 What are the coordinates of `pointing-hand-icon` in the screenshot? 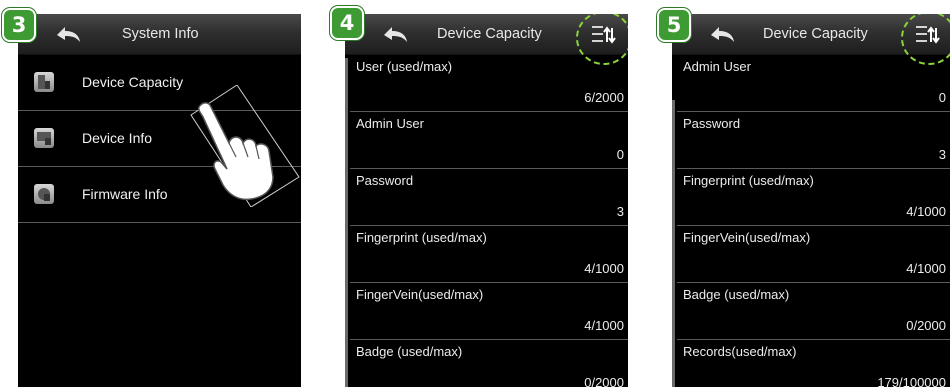 It's located at (245, 146).